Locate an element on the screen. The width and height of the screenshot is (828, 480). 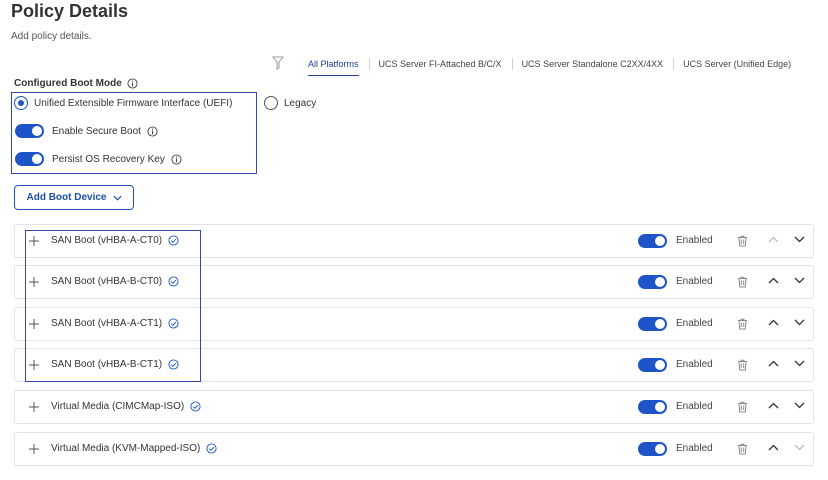
san-boot-highlight-box is located at coordinates (113, 306).